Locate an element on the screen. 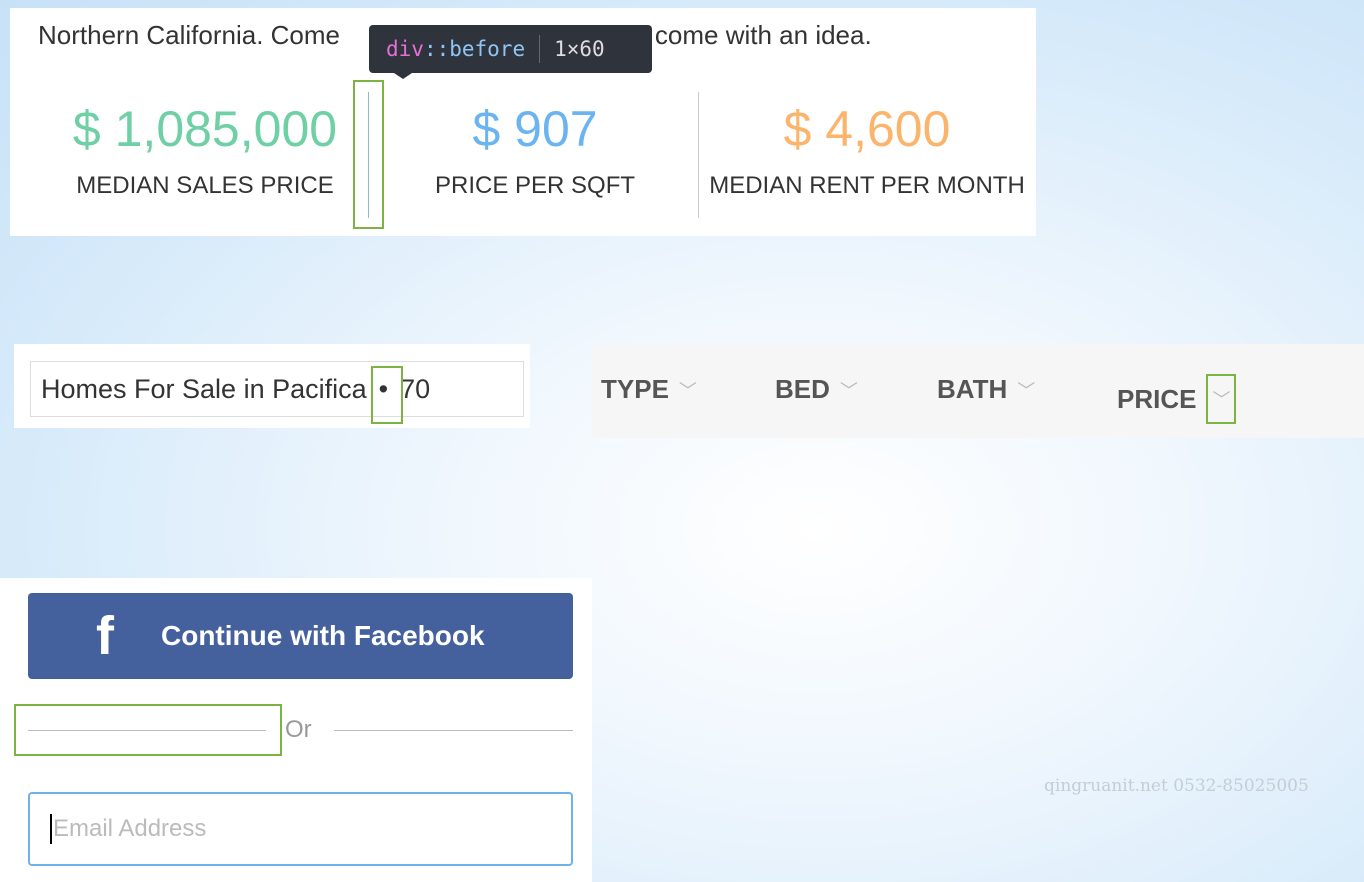  search-title: Homes For Sale in Pacifica is located at coordinates (204, 388).